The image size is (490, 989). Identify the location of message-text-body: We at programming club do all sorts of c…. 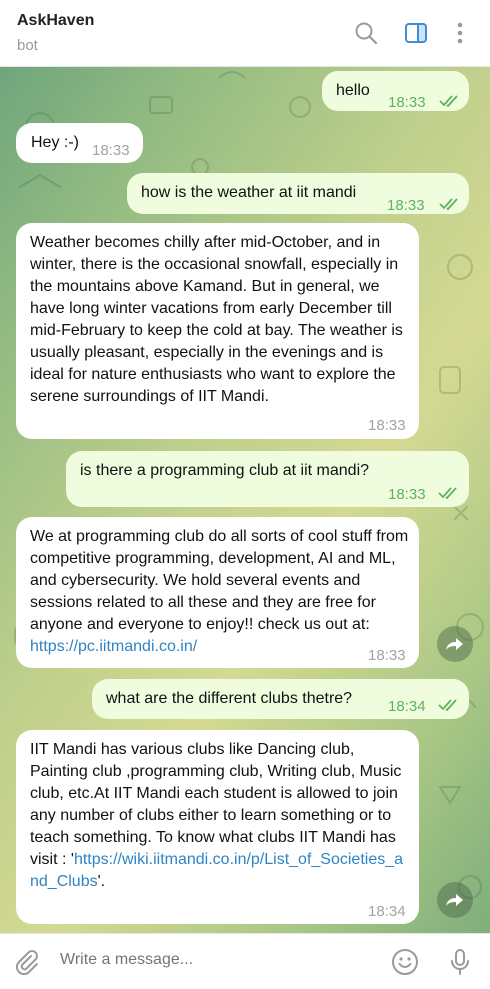
(221, 580).